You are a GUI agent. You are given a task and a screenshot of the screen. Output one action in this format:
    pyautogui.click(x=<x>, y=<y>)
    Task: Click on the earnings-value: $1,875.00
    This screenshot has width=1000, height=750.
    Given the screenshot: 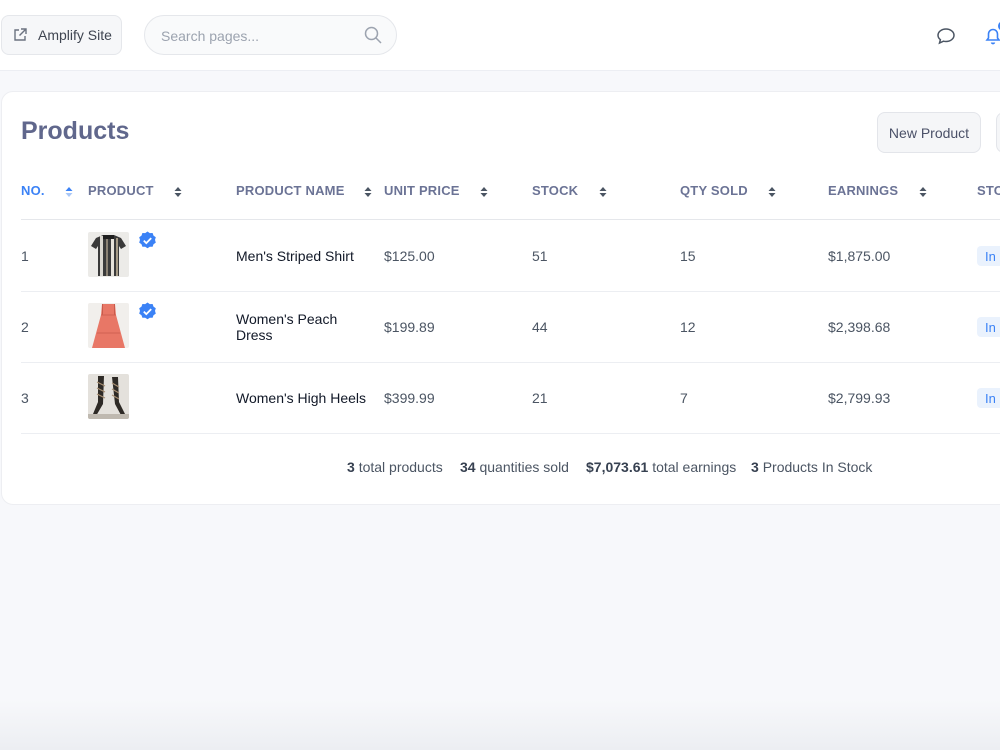 What is the action you would take?
    pyautogui.click(x=859, y=256)
    